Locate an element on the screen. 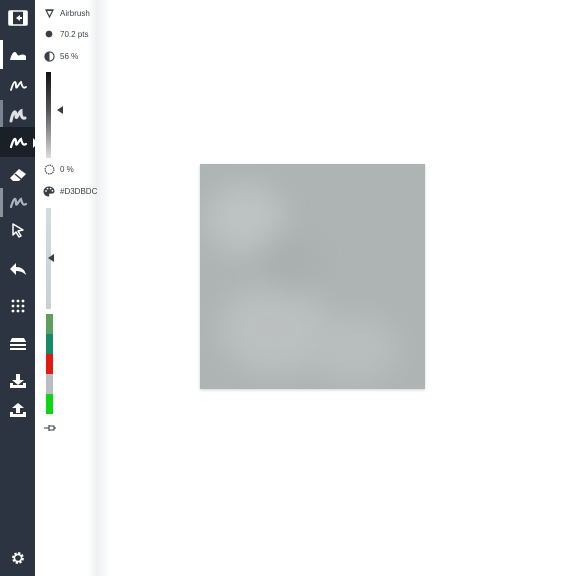 The image size is (576, 576). tool-sidebar is located at coordinates (19, 288).